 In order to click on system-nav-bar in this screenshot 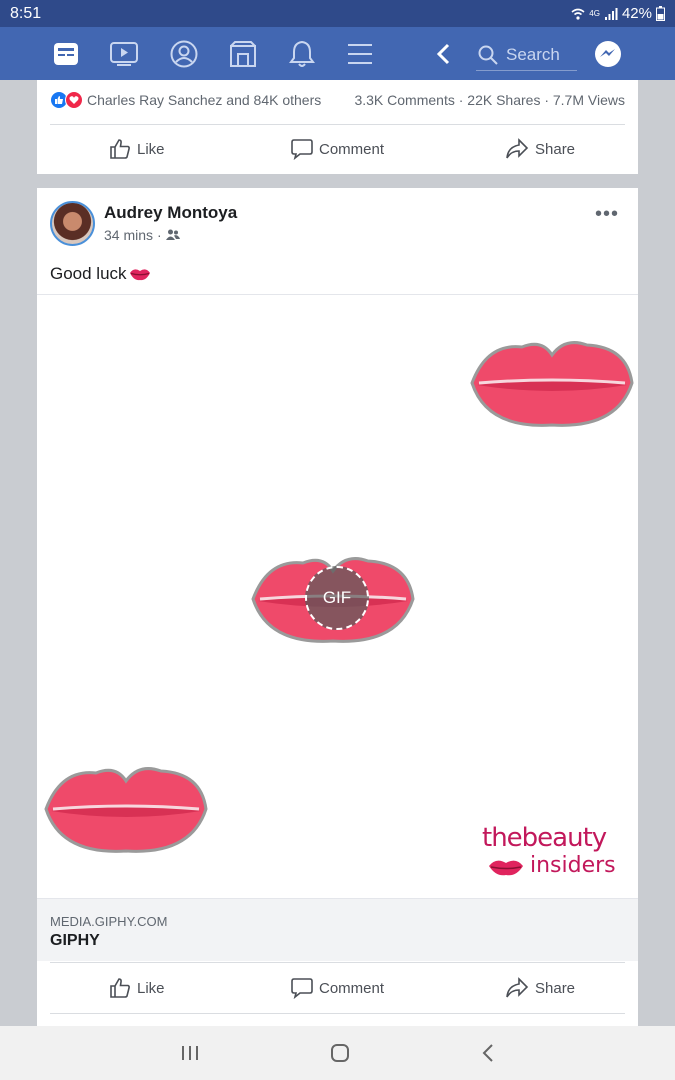, I will do `click(337, 1053)`.